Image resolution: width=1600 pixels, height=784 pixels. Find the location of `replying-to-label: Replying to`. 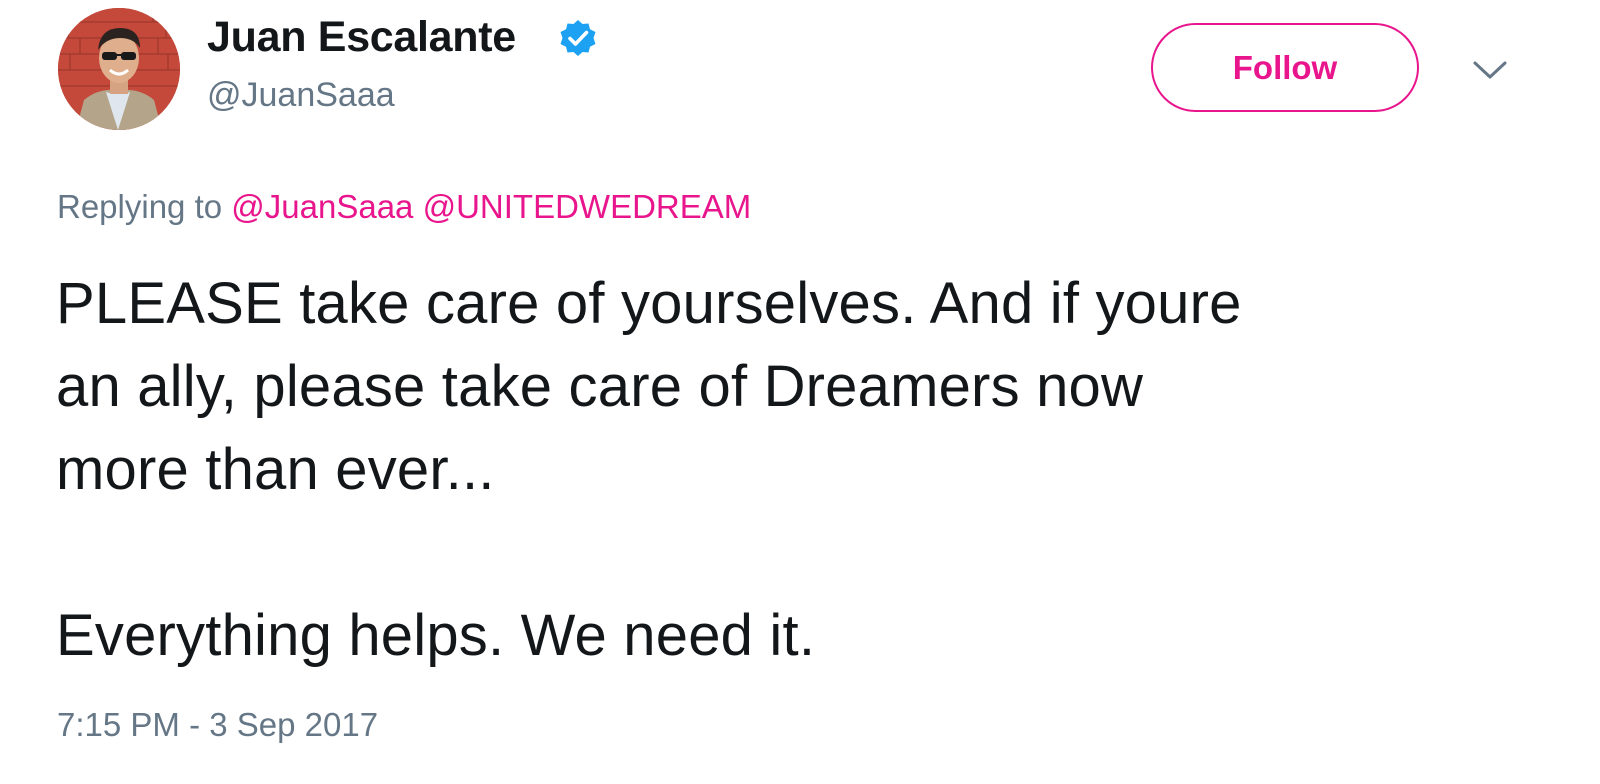

replying-to-label: Replying to is located at coordinates (140, 206).